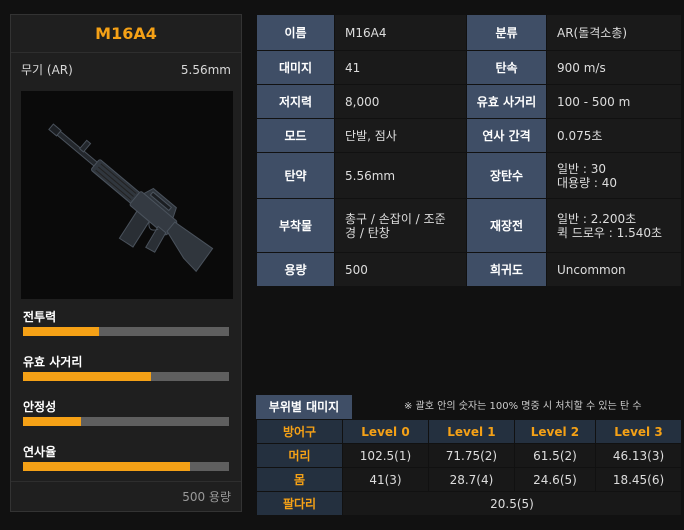 This screenshot has width=684, height=530. I want to click on weapon-image, so click(127, 195).